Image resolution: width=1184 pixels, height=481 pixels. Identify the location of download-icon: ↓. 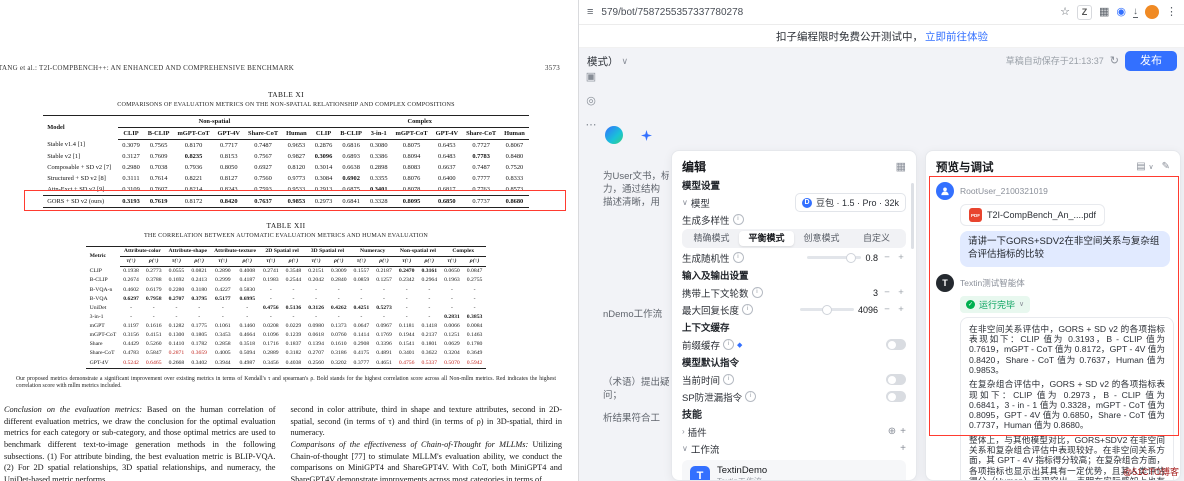
(1135, 12).